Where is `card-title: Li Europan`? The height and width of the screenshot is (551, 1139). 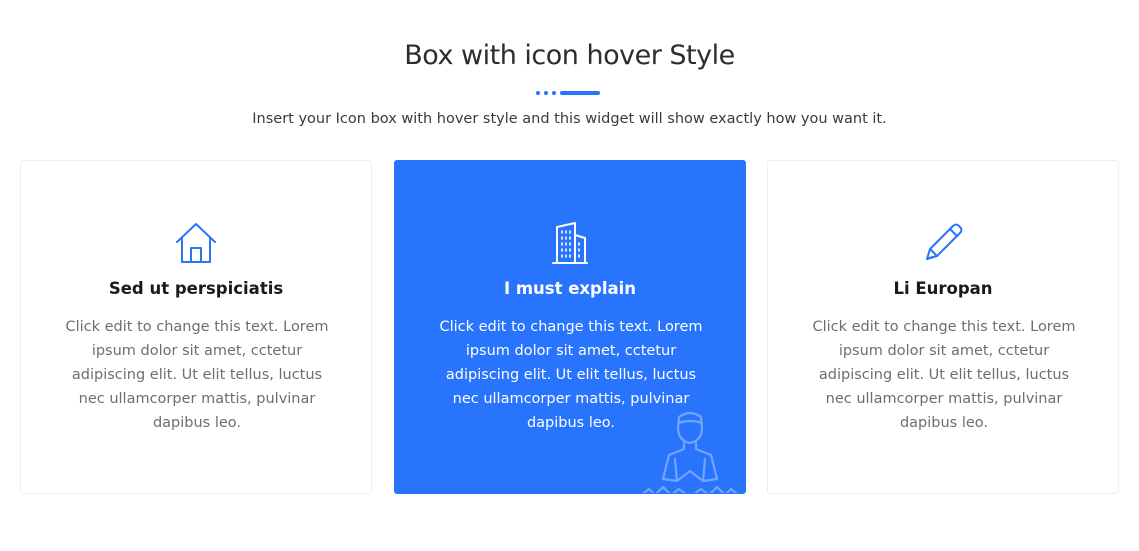
card-title: Li Europan is located at coordinates (943, 288).